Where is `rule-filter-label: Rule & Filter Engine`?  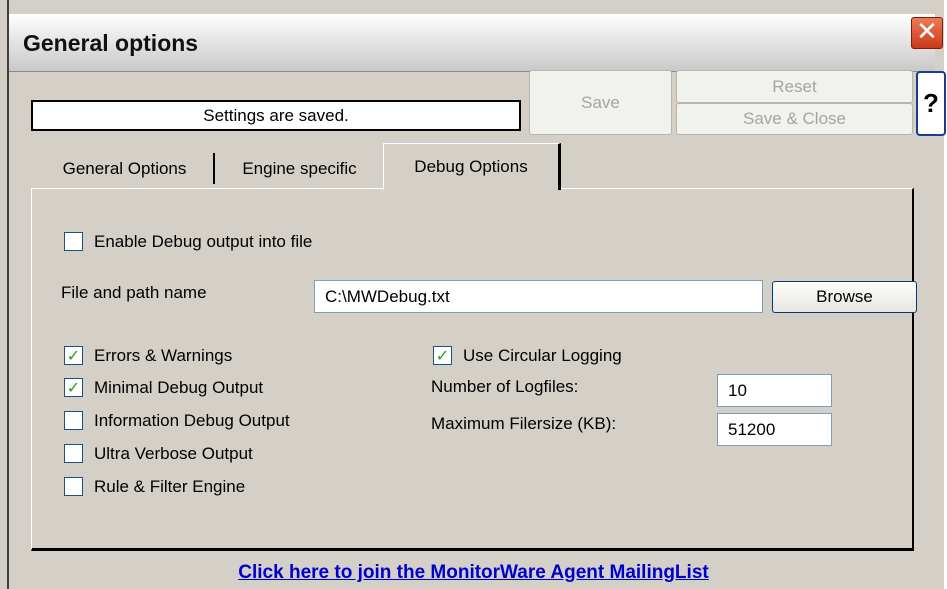 rule-filter-label: Rule & Filter Engine is located at coordinates (170, 486).